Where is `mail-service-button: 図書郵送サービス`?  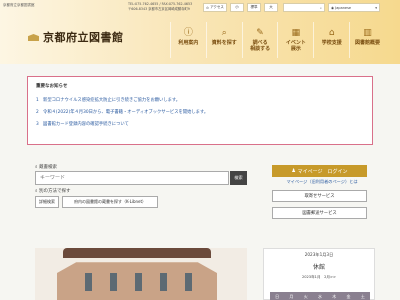
mail-service-button: 図書郵送サービス is located at coordinates (319, 213).